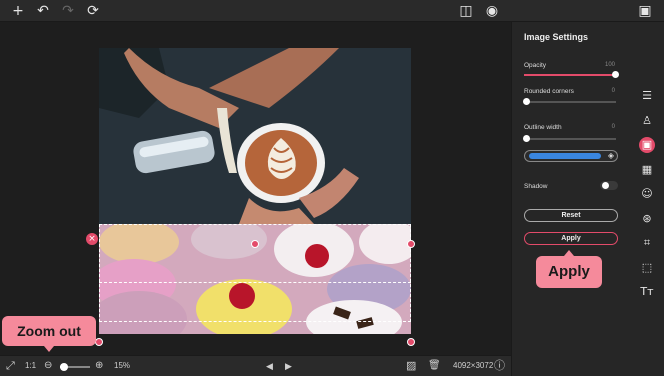 The height and width of the screenshot is (376, 664). I want to click on zoom-out-callout: Zoom out, so click(49, 331).